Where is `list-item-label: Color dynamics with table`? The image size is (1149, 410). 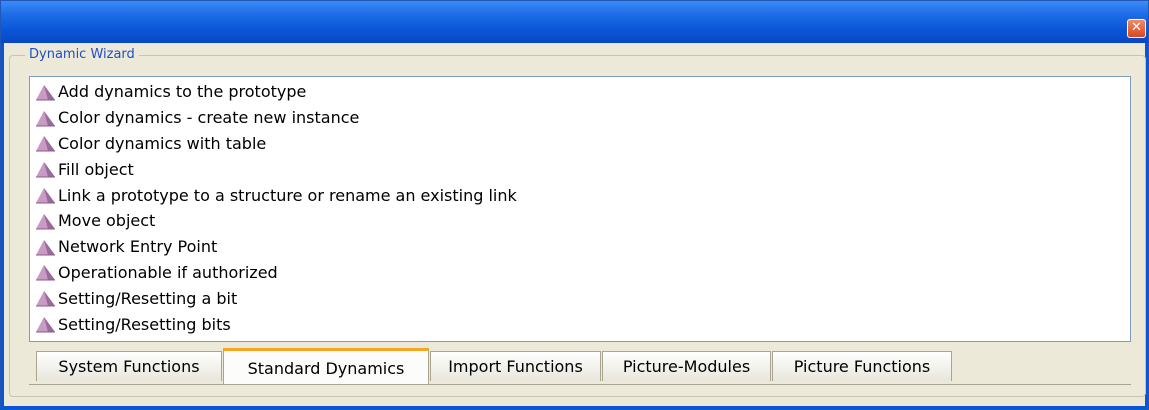
list-item-label: Color dynamics with table is located at coordinates (162, 143).